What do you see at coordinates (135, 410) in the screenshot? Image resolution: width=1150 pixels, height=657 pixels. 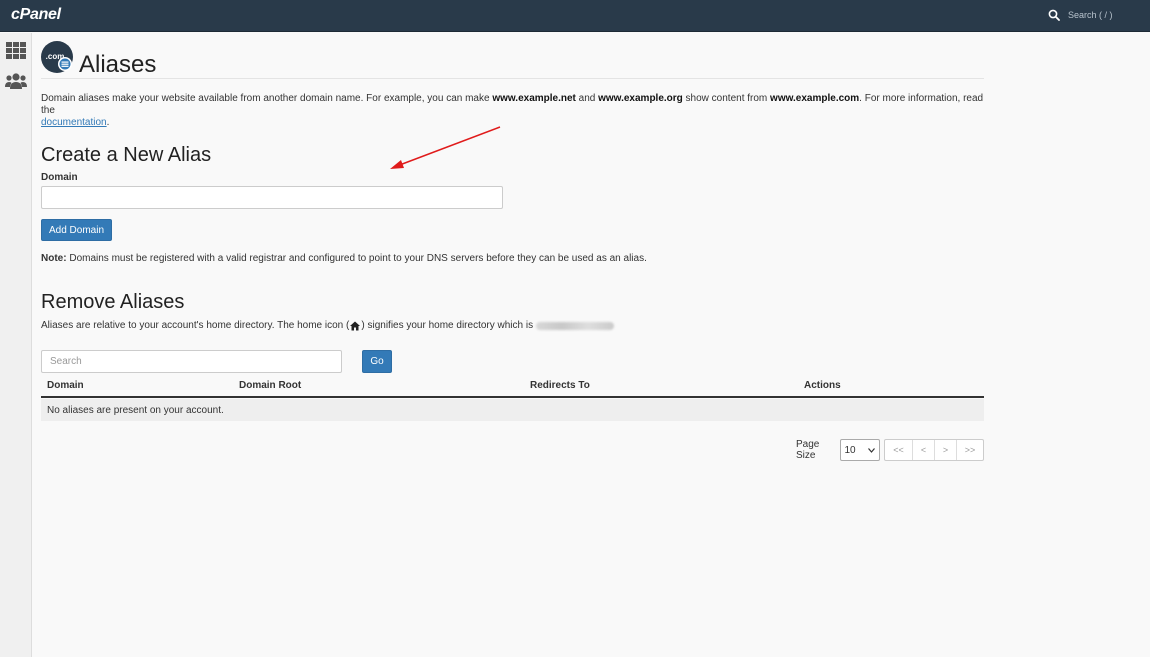 I see `empty-table-message: No aliases are present on your account.` at bounding box center [135, 410].